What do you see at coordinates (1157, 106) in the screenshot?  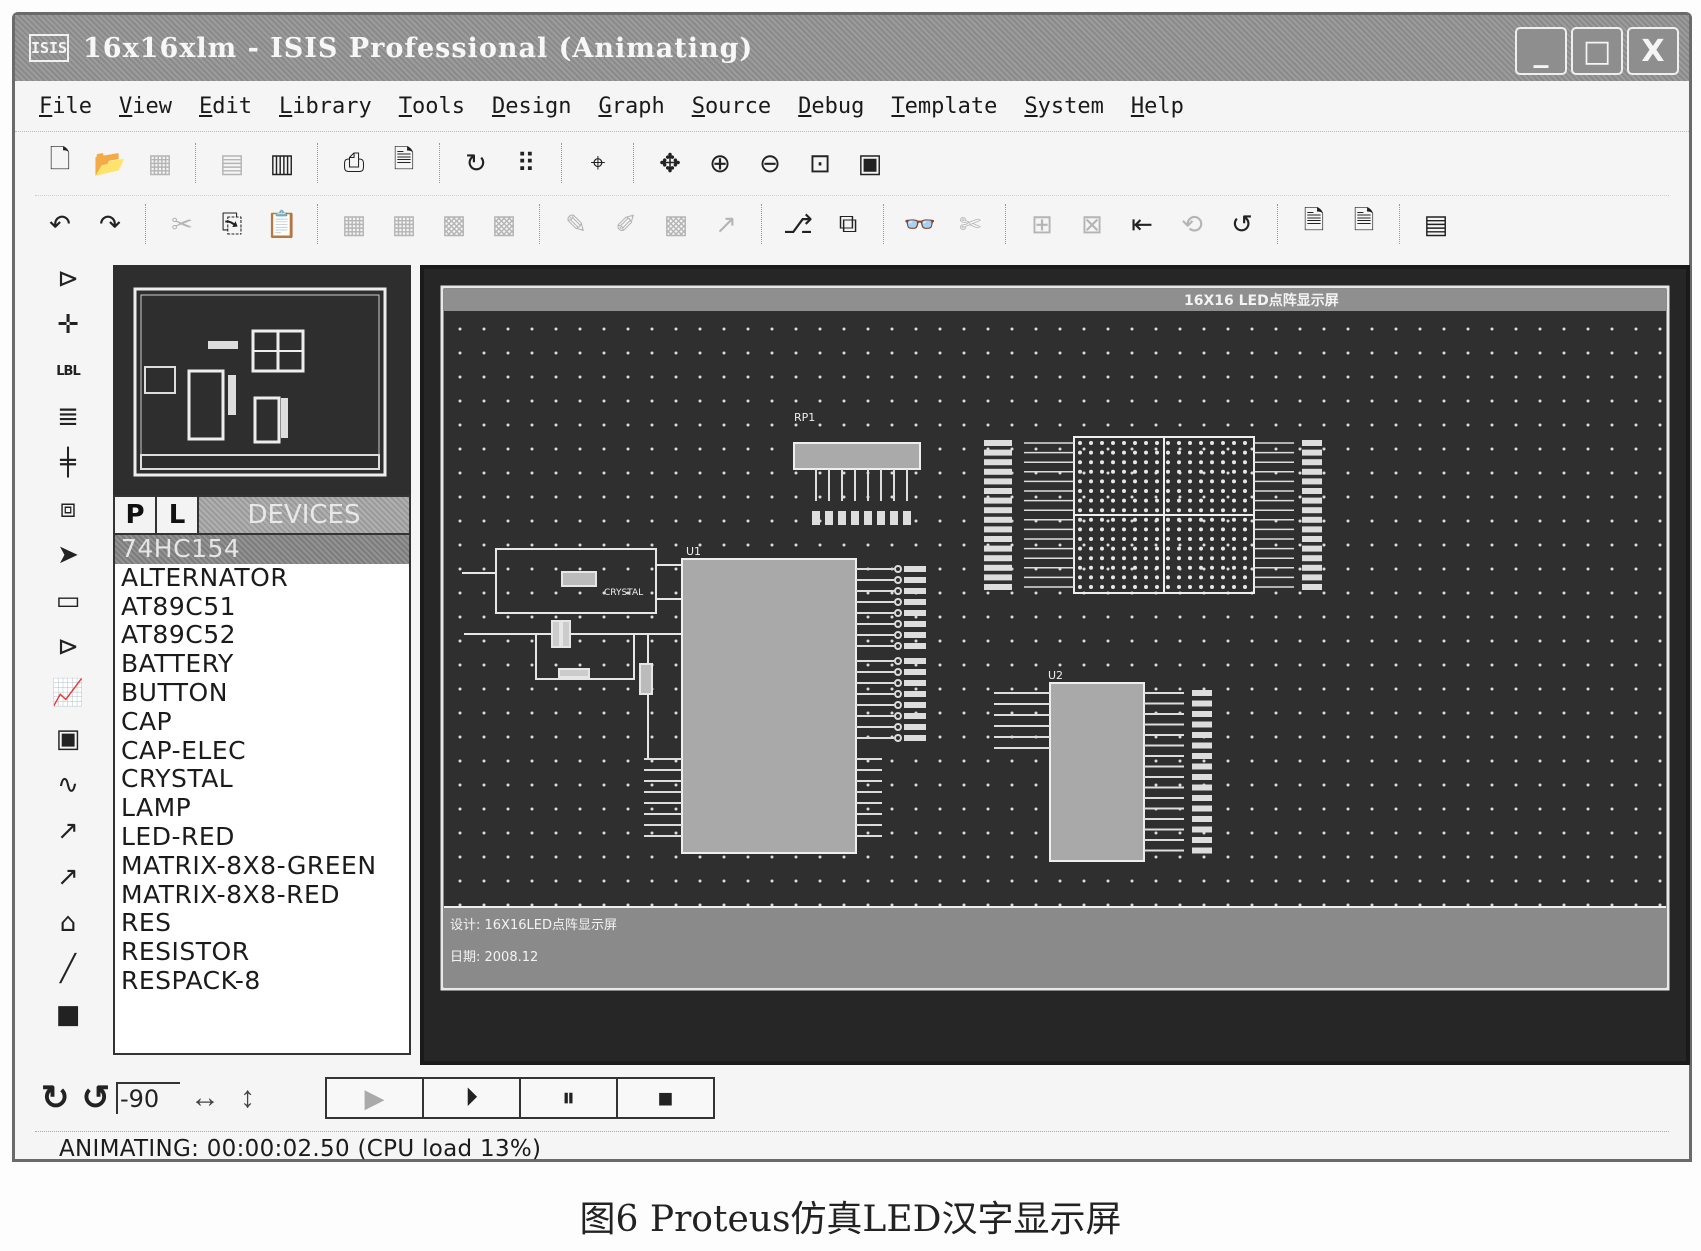 I see `menu-help: Help` at bounding box center [1157, 106].